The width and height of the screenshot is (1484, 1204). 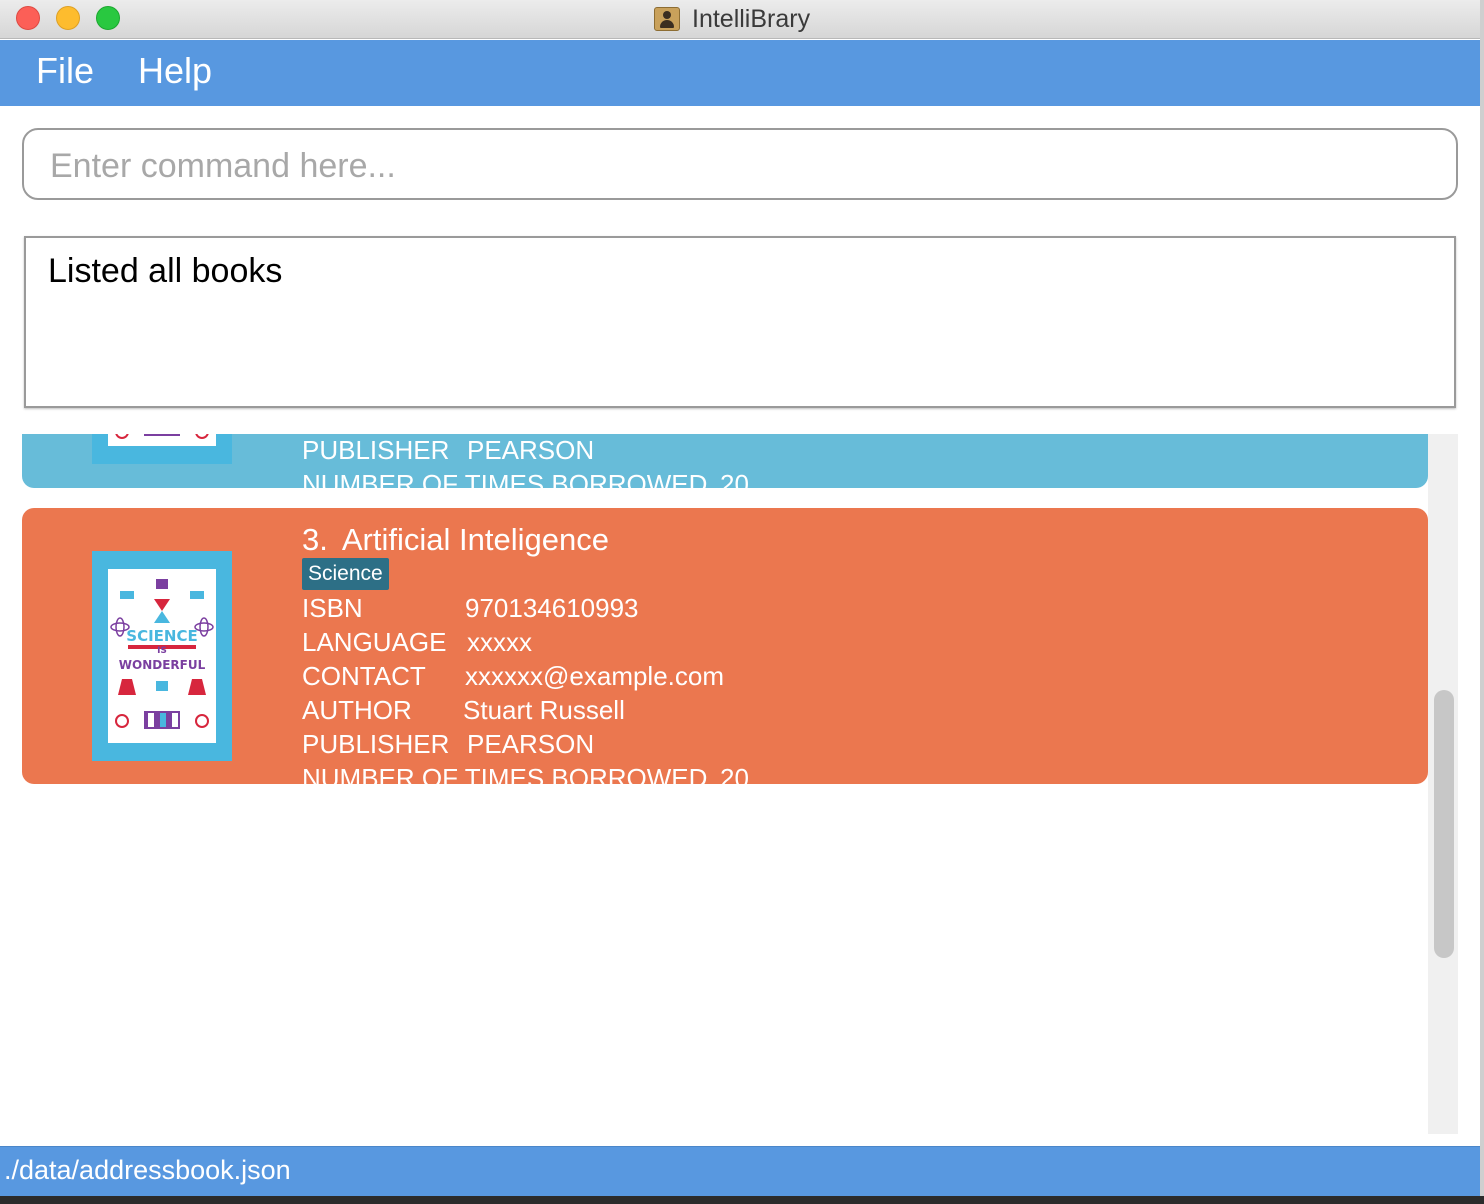 I want to click on isbn-value: 970134610993, so click(x=552, y=608).